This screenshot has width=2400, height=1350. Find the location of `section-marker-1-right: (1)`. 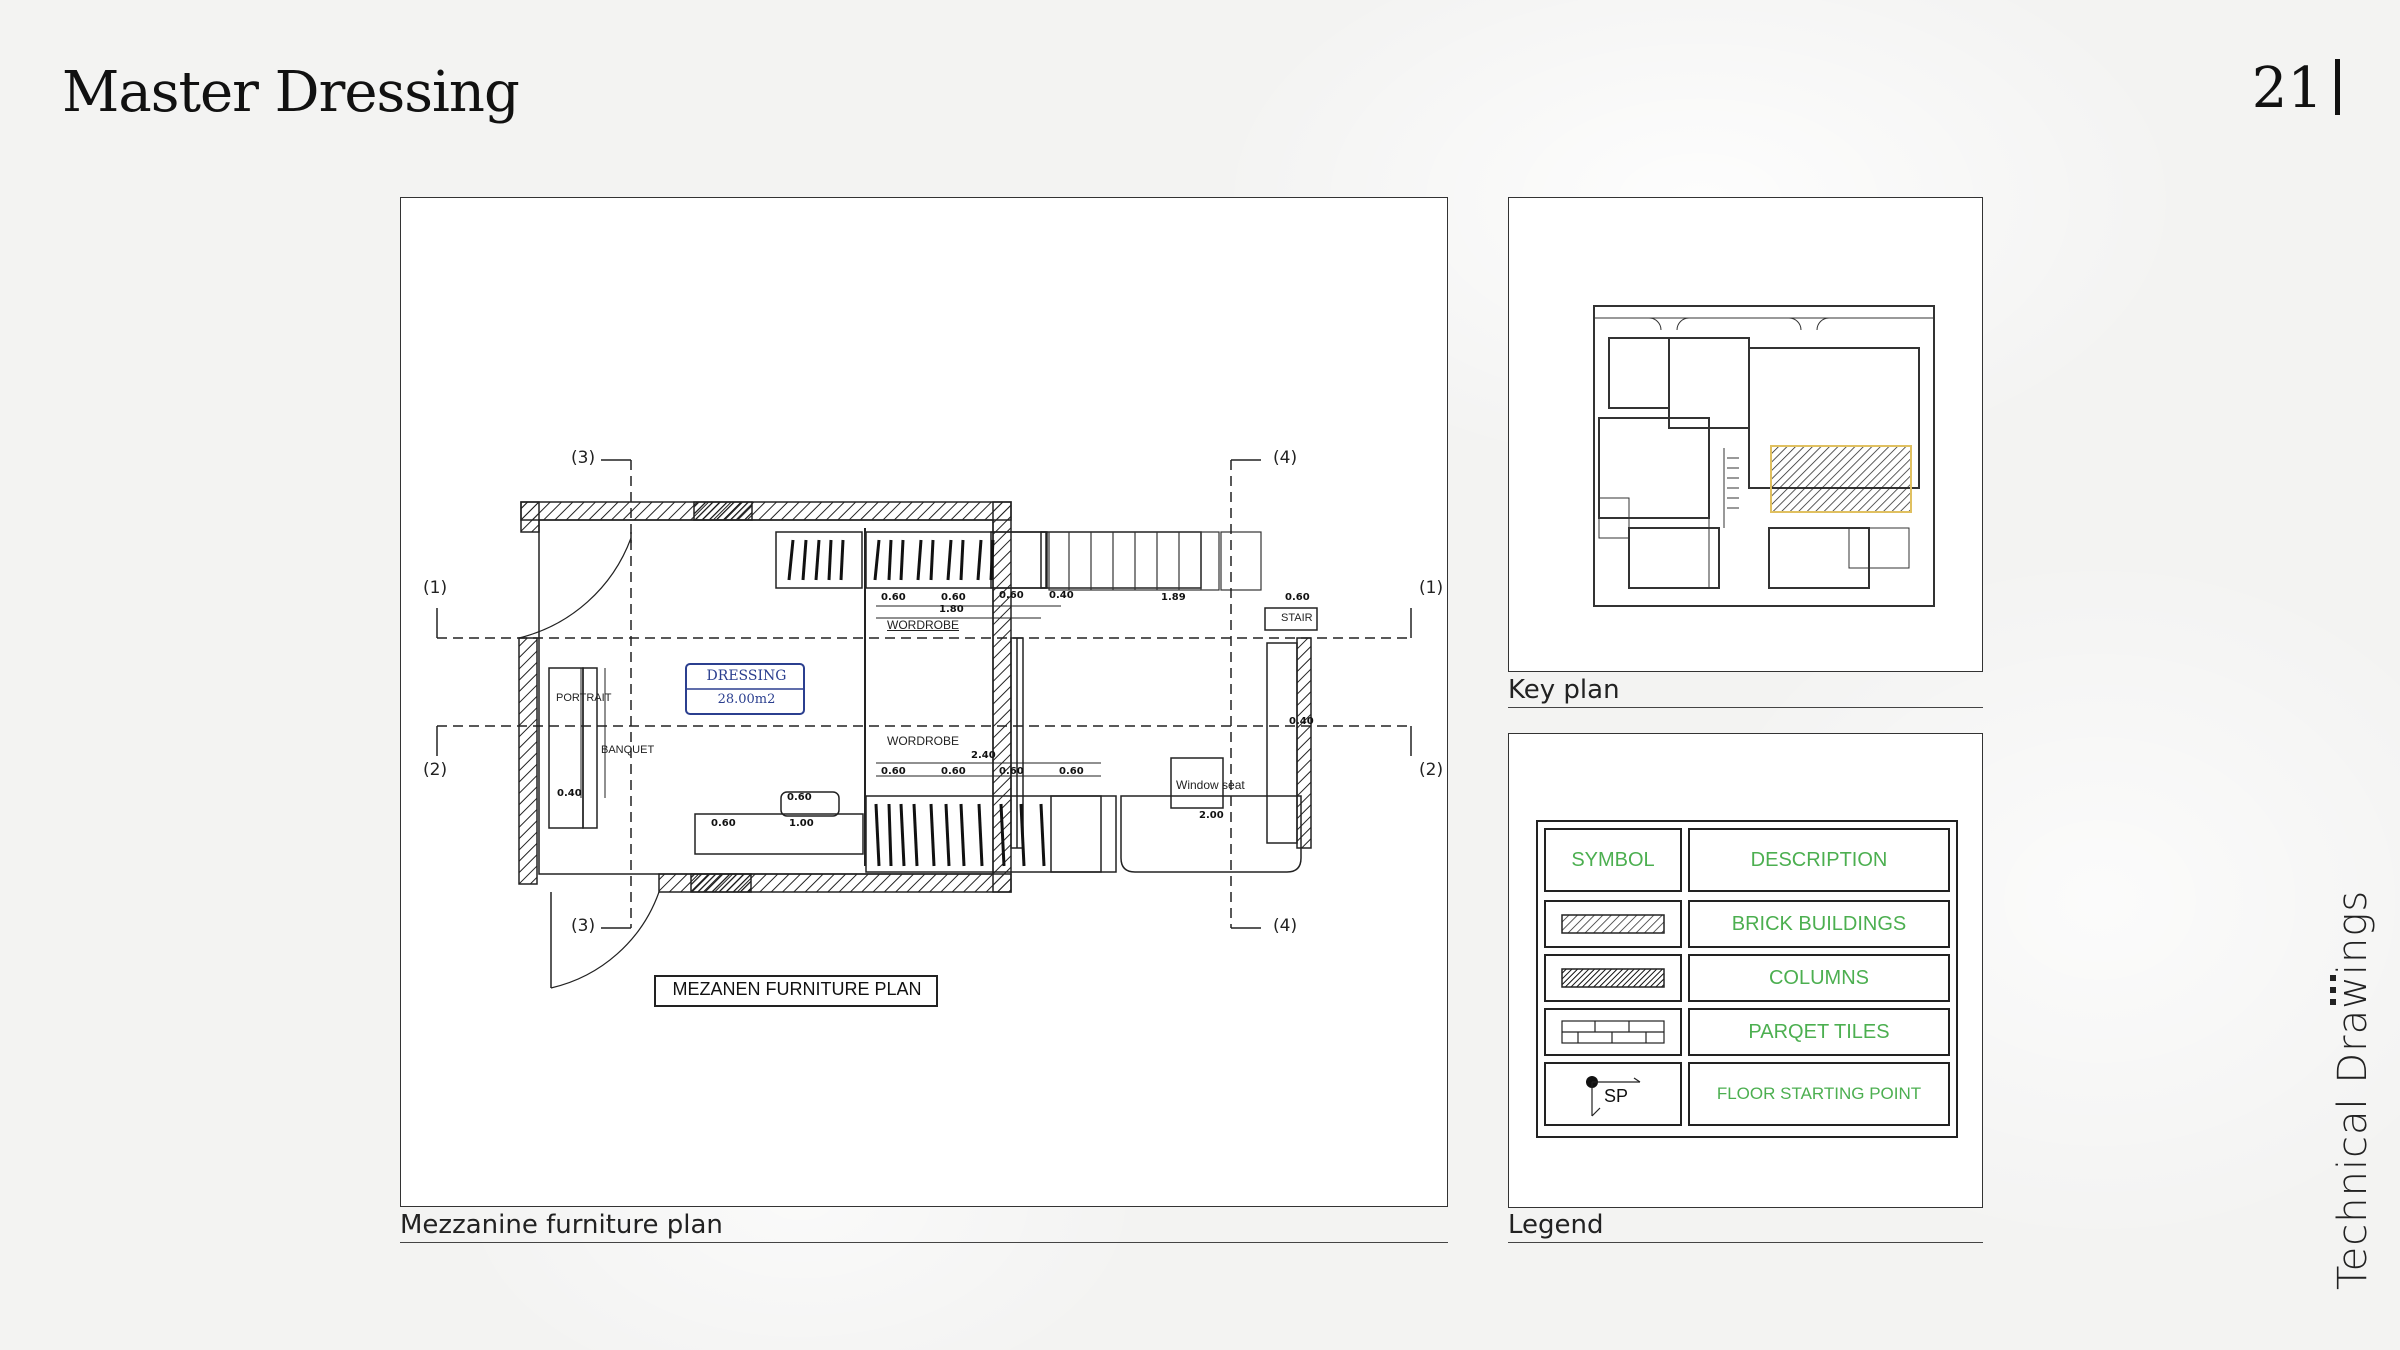

section-marker-1-right: (1) is located at coordinates (1431, 588).